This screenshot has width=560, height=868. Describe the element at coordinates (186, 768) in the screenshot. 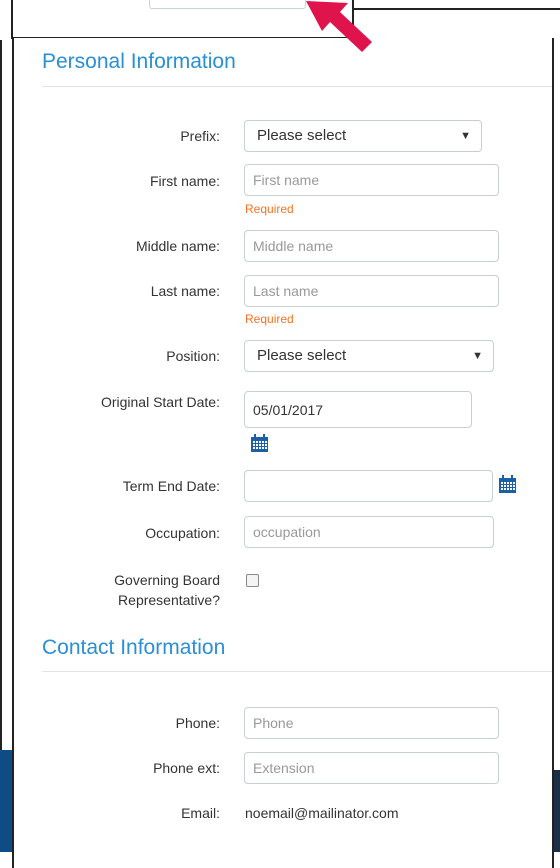

I see `phone-ext-label: Phone ext:` at that location.